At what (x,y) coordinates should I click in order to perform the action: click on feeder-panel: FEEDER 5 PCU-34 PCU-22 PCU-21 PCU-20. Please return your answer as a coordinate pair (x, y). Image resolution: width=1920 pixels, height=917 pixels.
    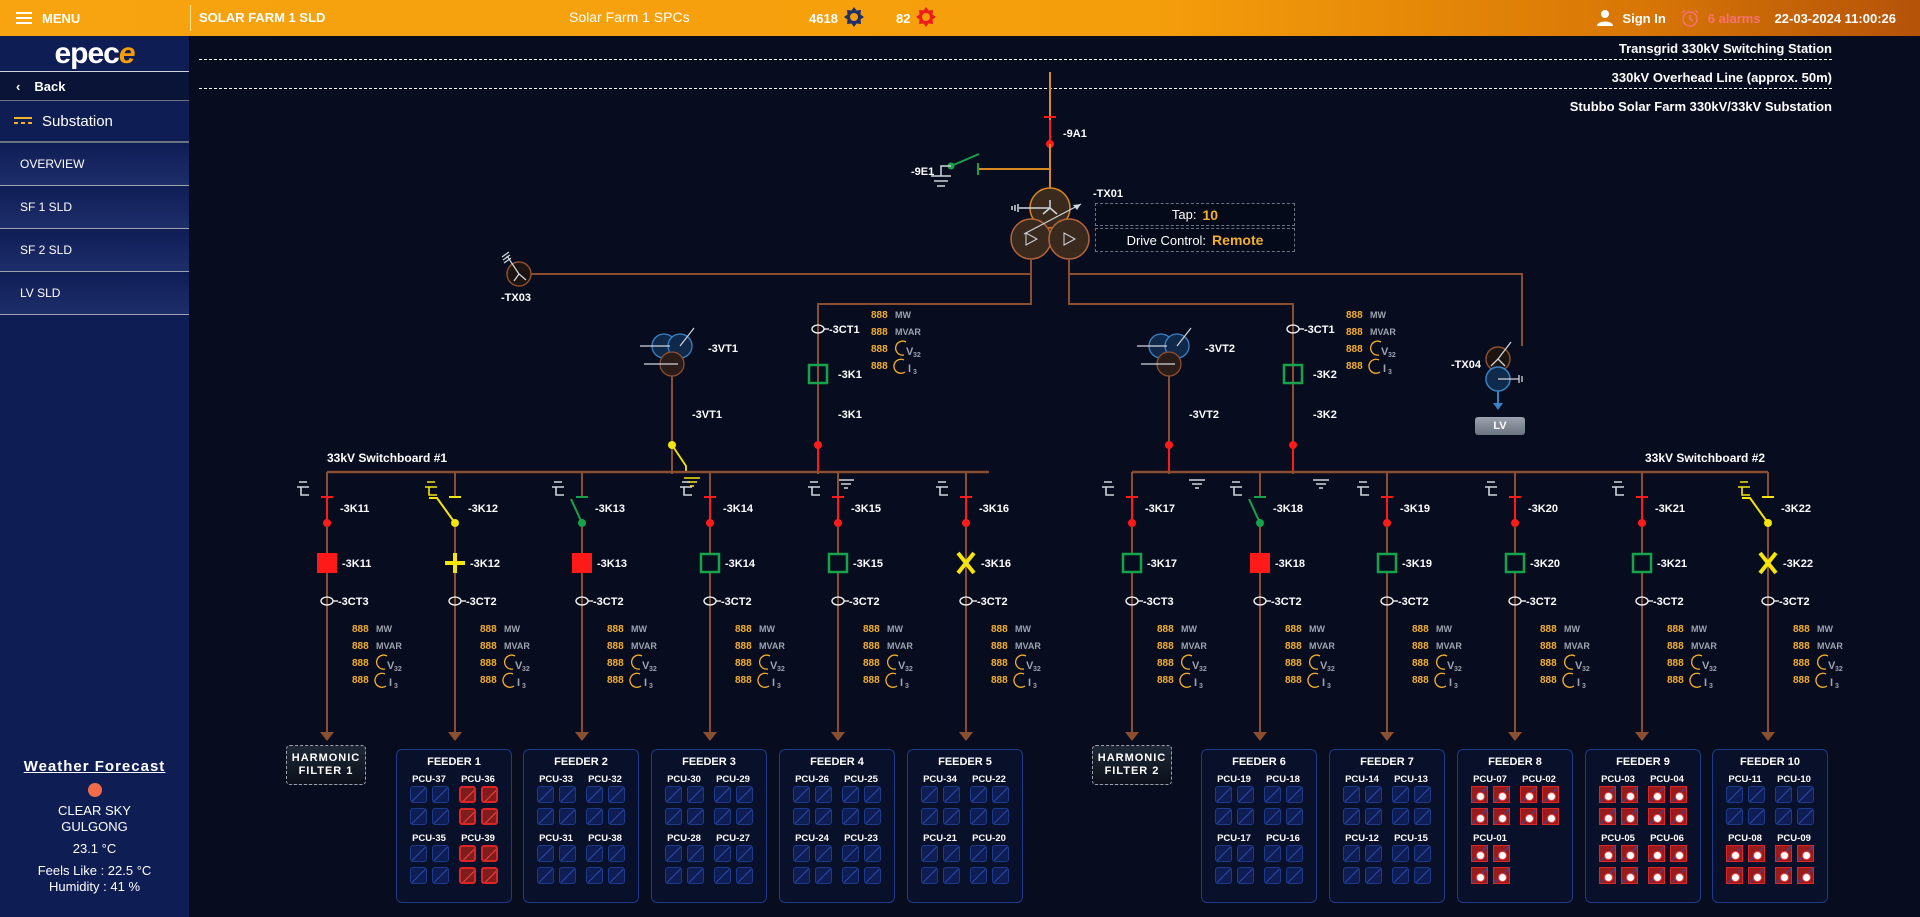
    Looking at the image, I should click on (965, 826).